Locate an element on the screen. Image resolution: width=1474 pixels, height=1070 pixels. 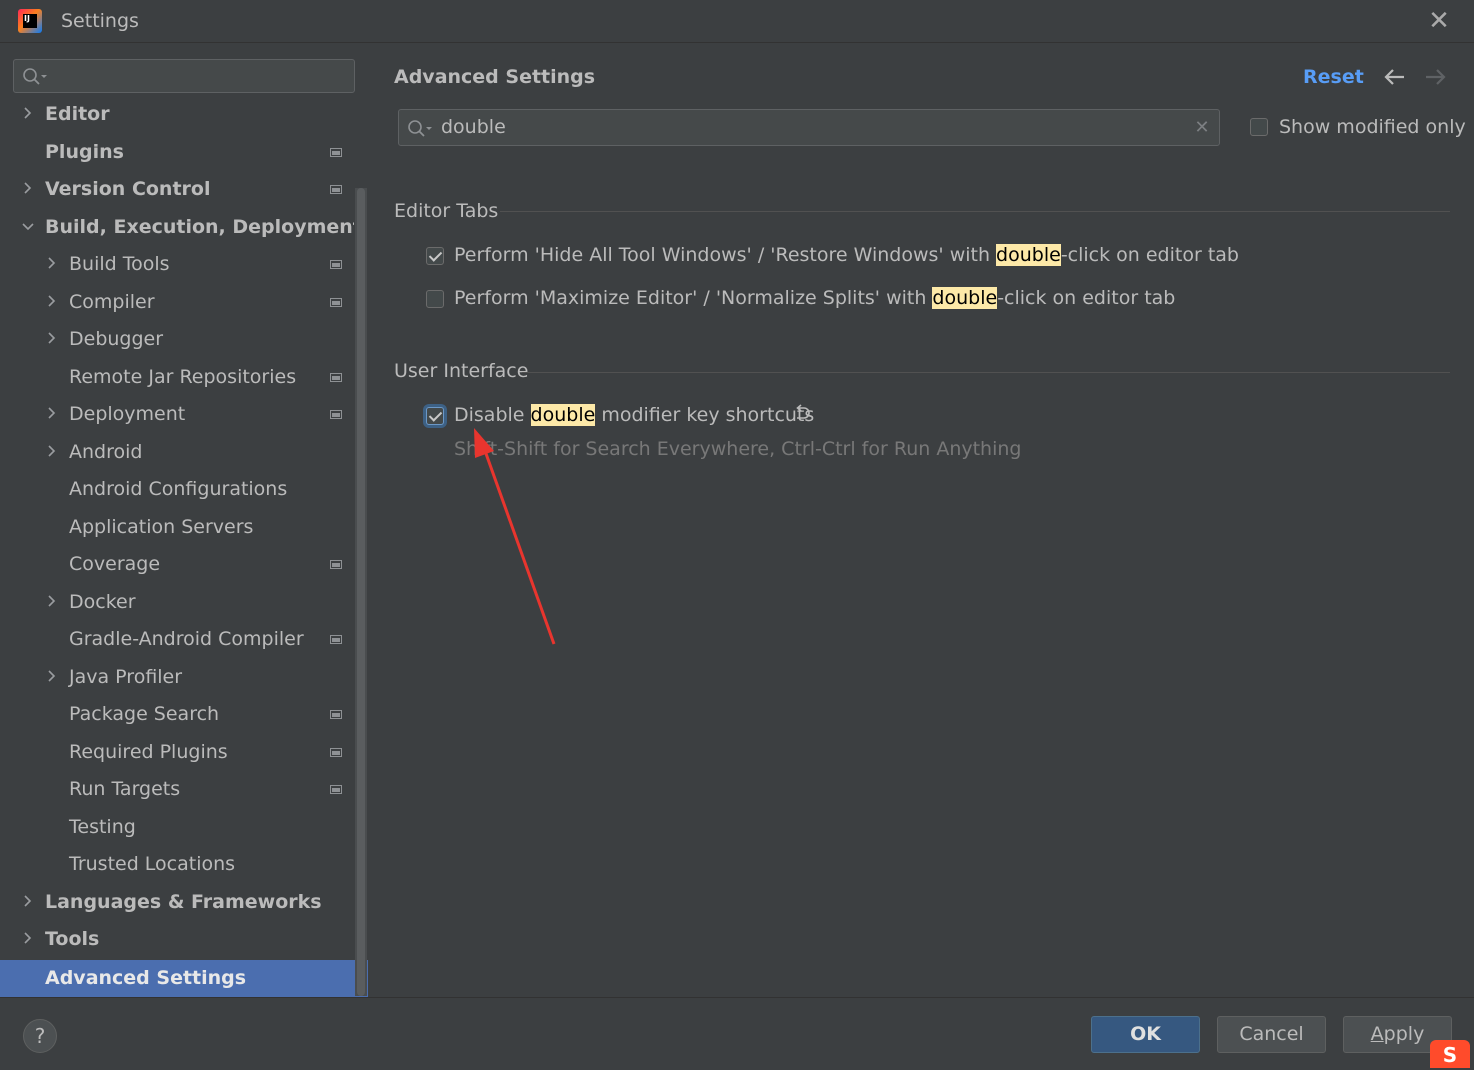
sidebar-item-label: Deployment is located at coordinates (127, 414).